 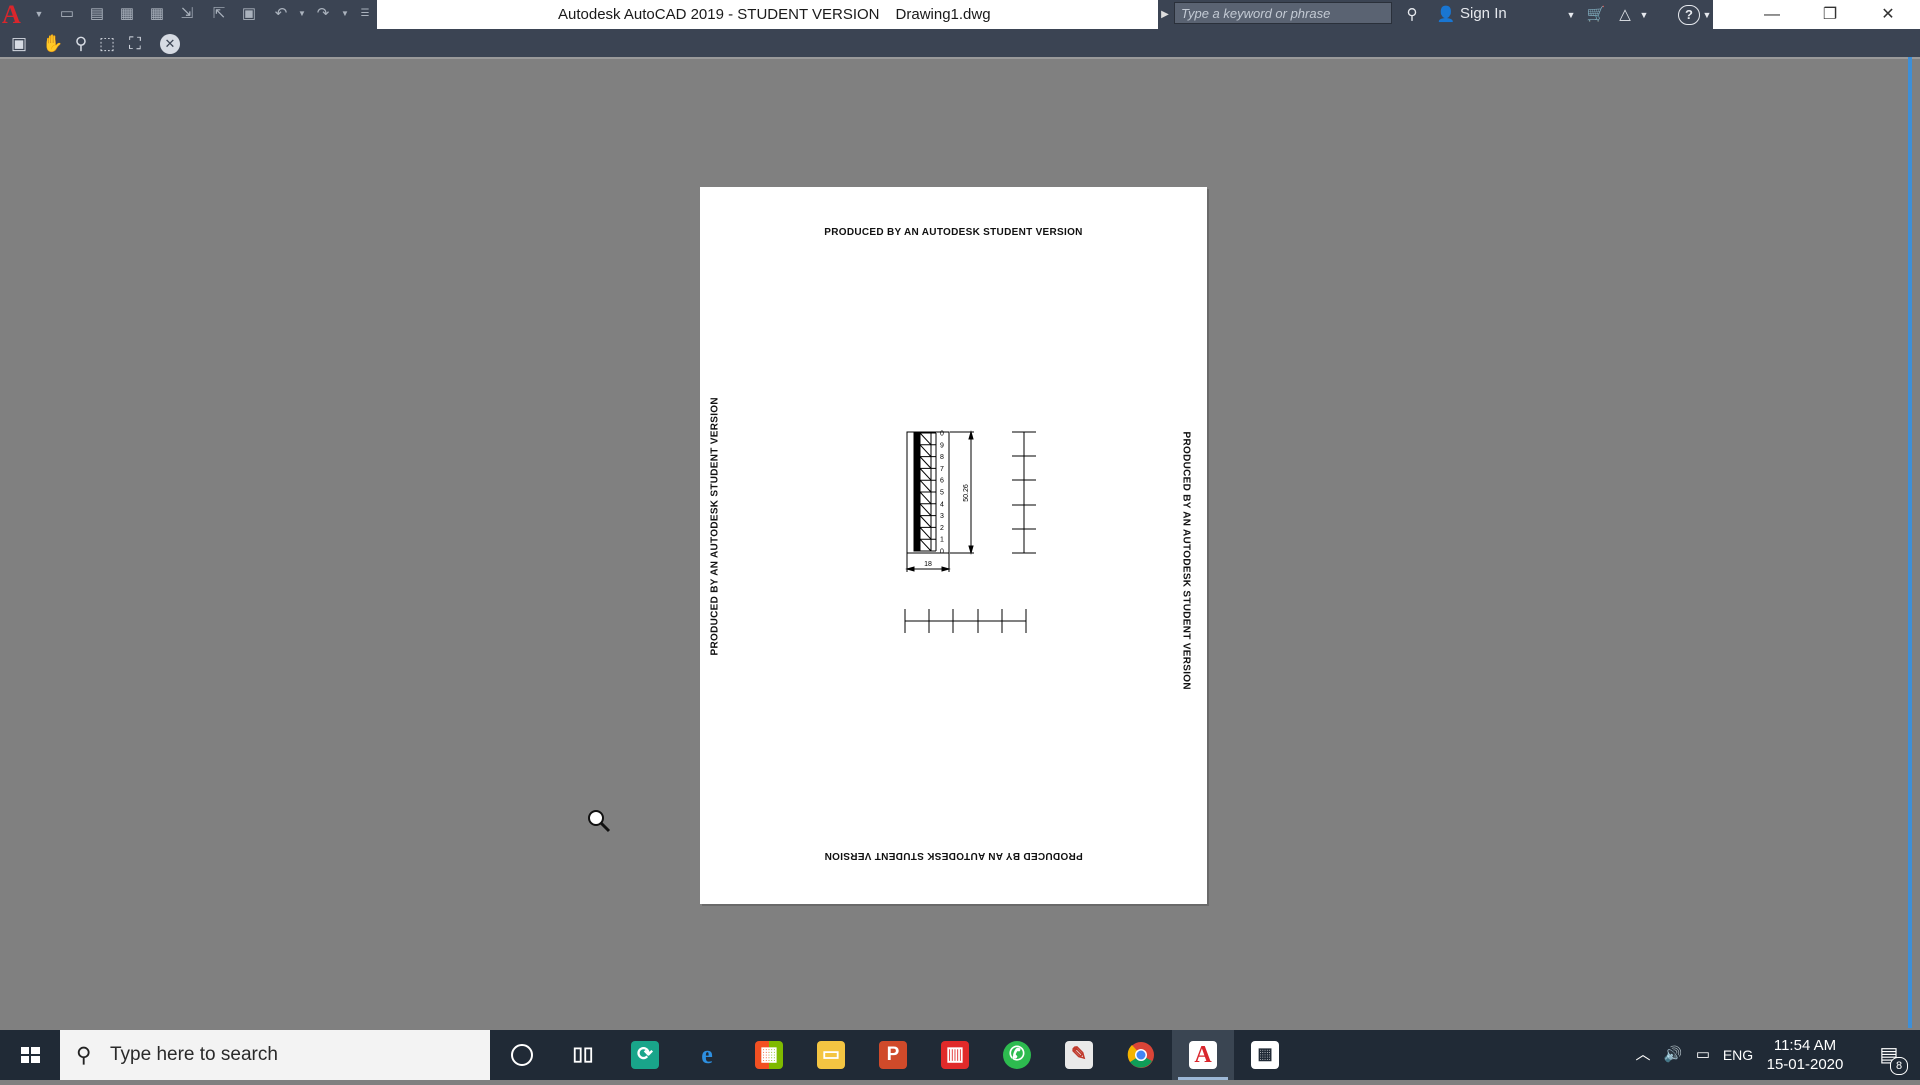 I want to click on reader-icon: ▥, so click(x=955, y=1055).